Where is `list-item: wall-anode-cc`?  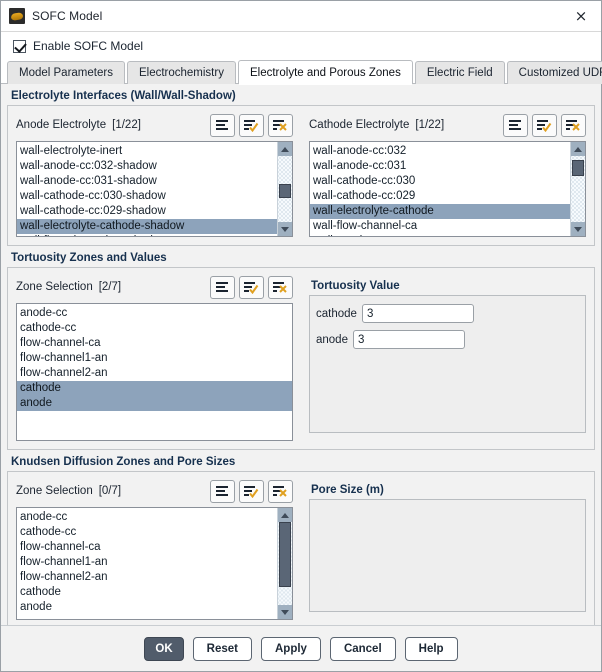 list-item: wall-anode-cc is located at coordinates (440, 235).